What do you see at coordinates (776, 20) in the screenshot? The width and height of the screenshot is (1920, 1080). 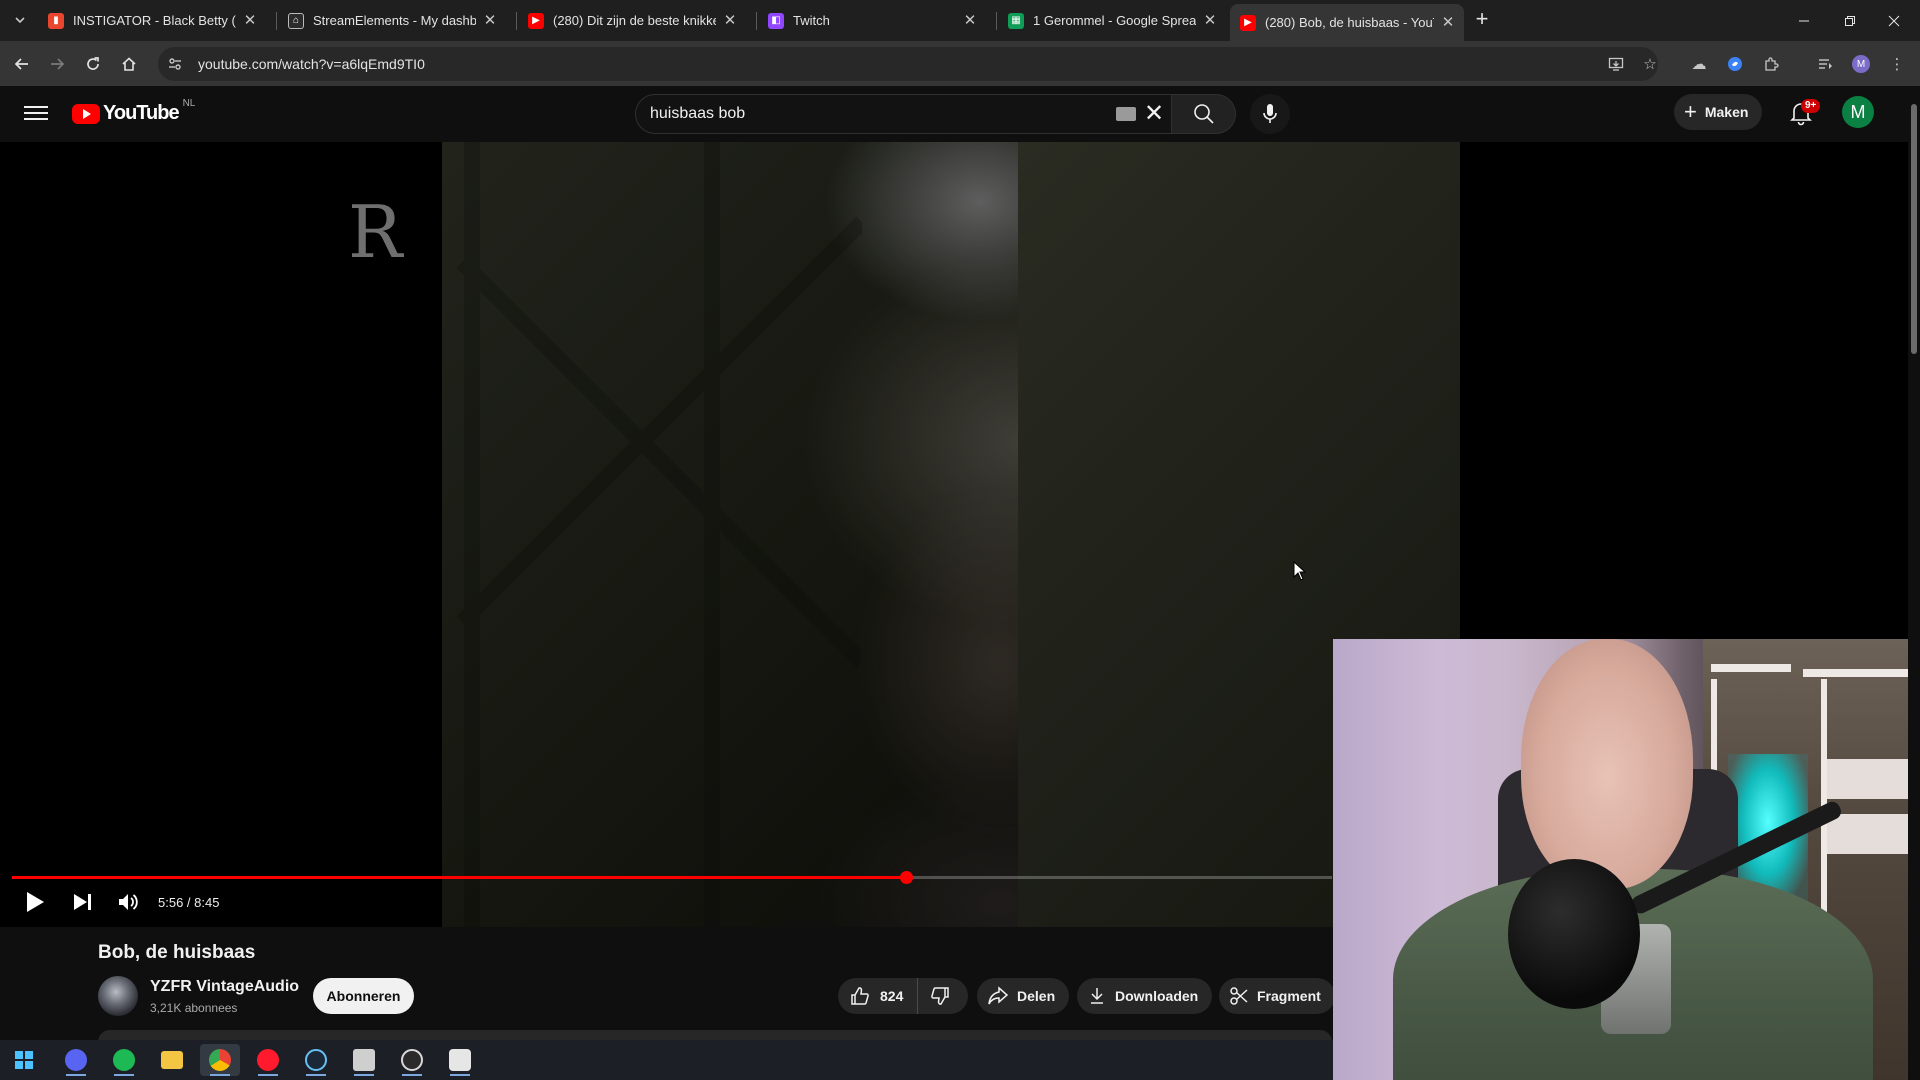 I see `twitch-icon: ◧` at bounding box center [776, 20].